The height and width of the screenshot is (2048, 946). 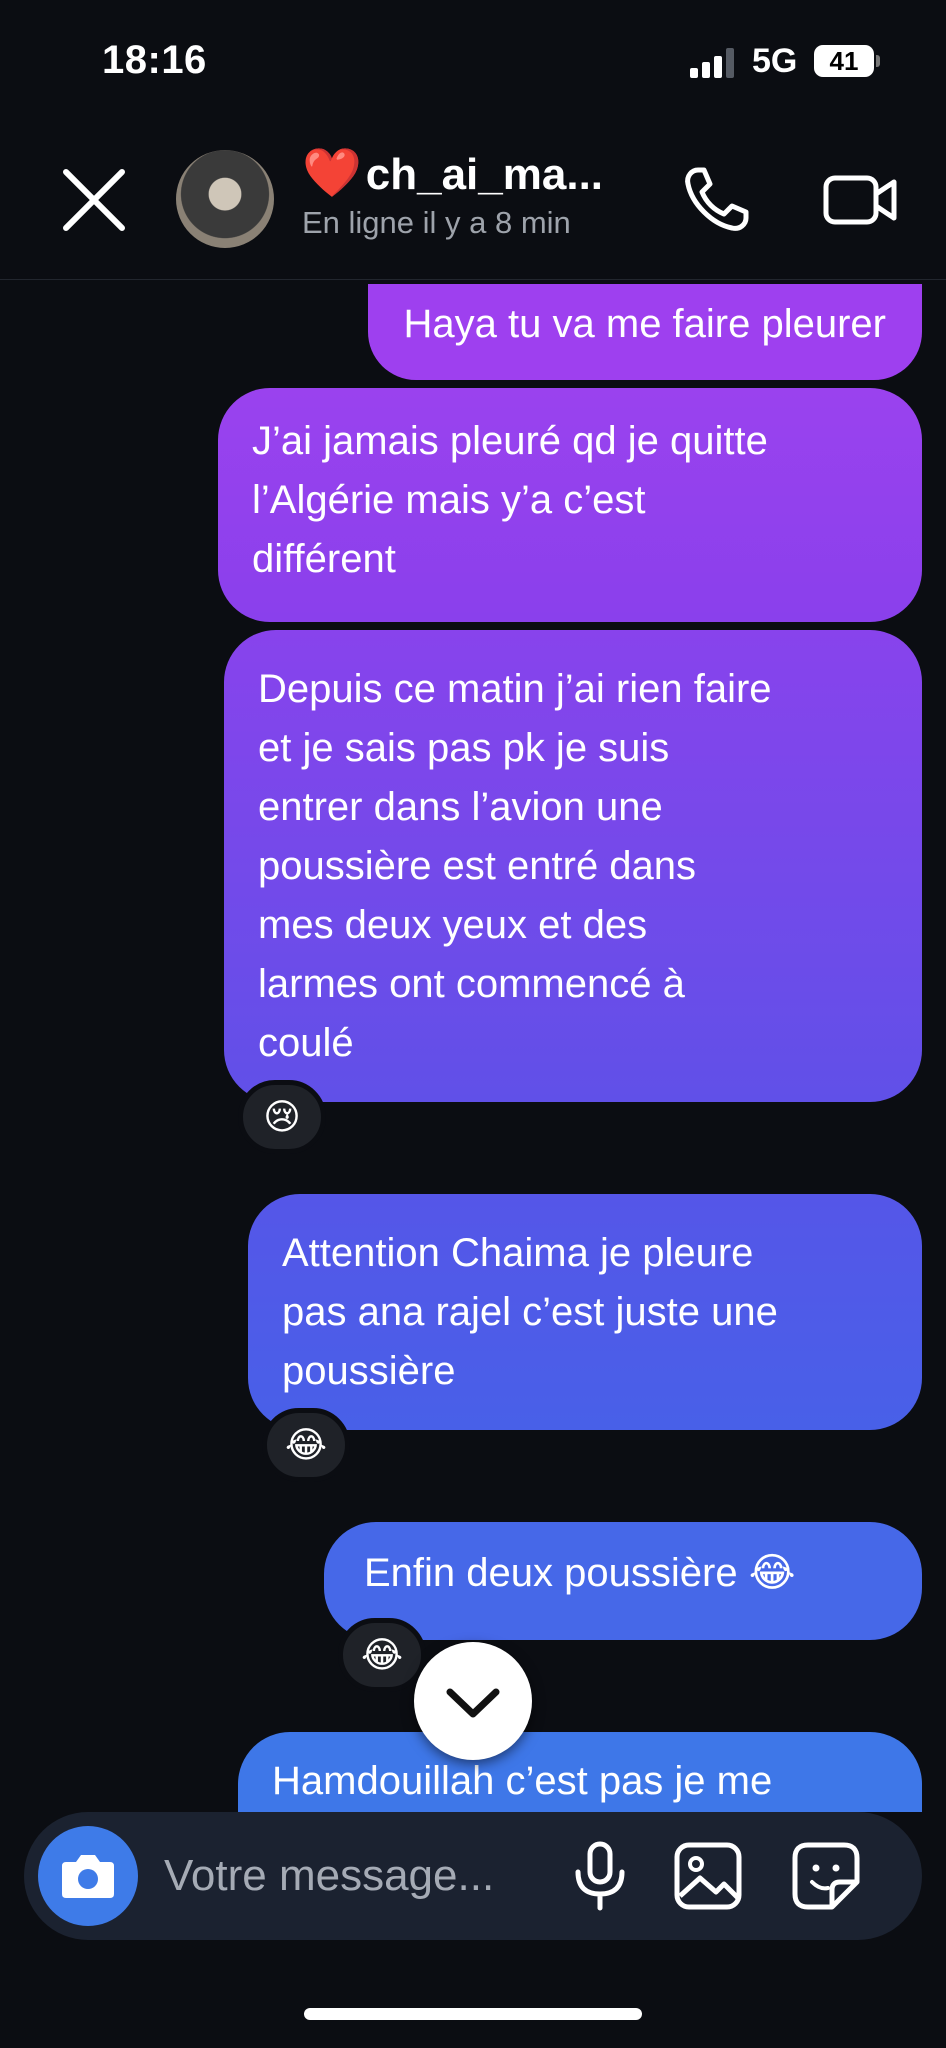 I want to click on microphone-icon, so click(x=600, y=1876).